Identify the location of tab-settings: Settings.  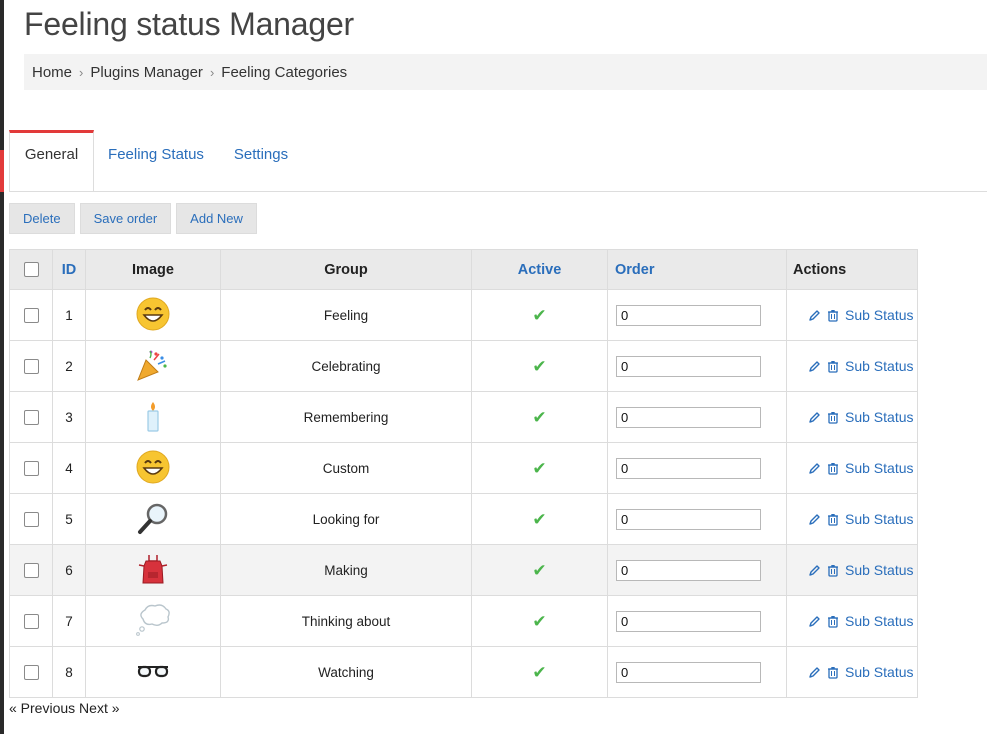
(261, 153).